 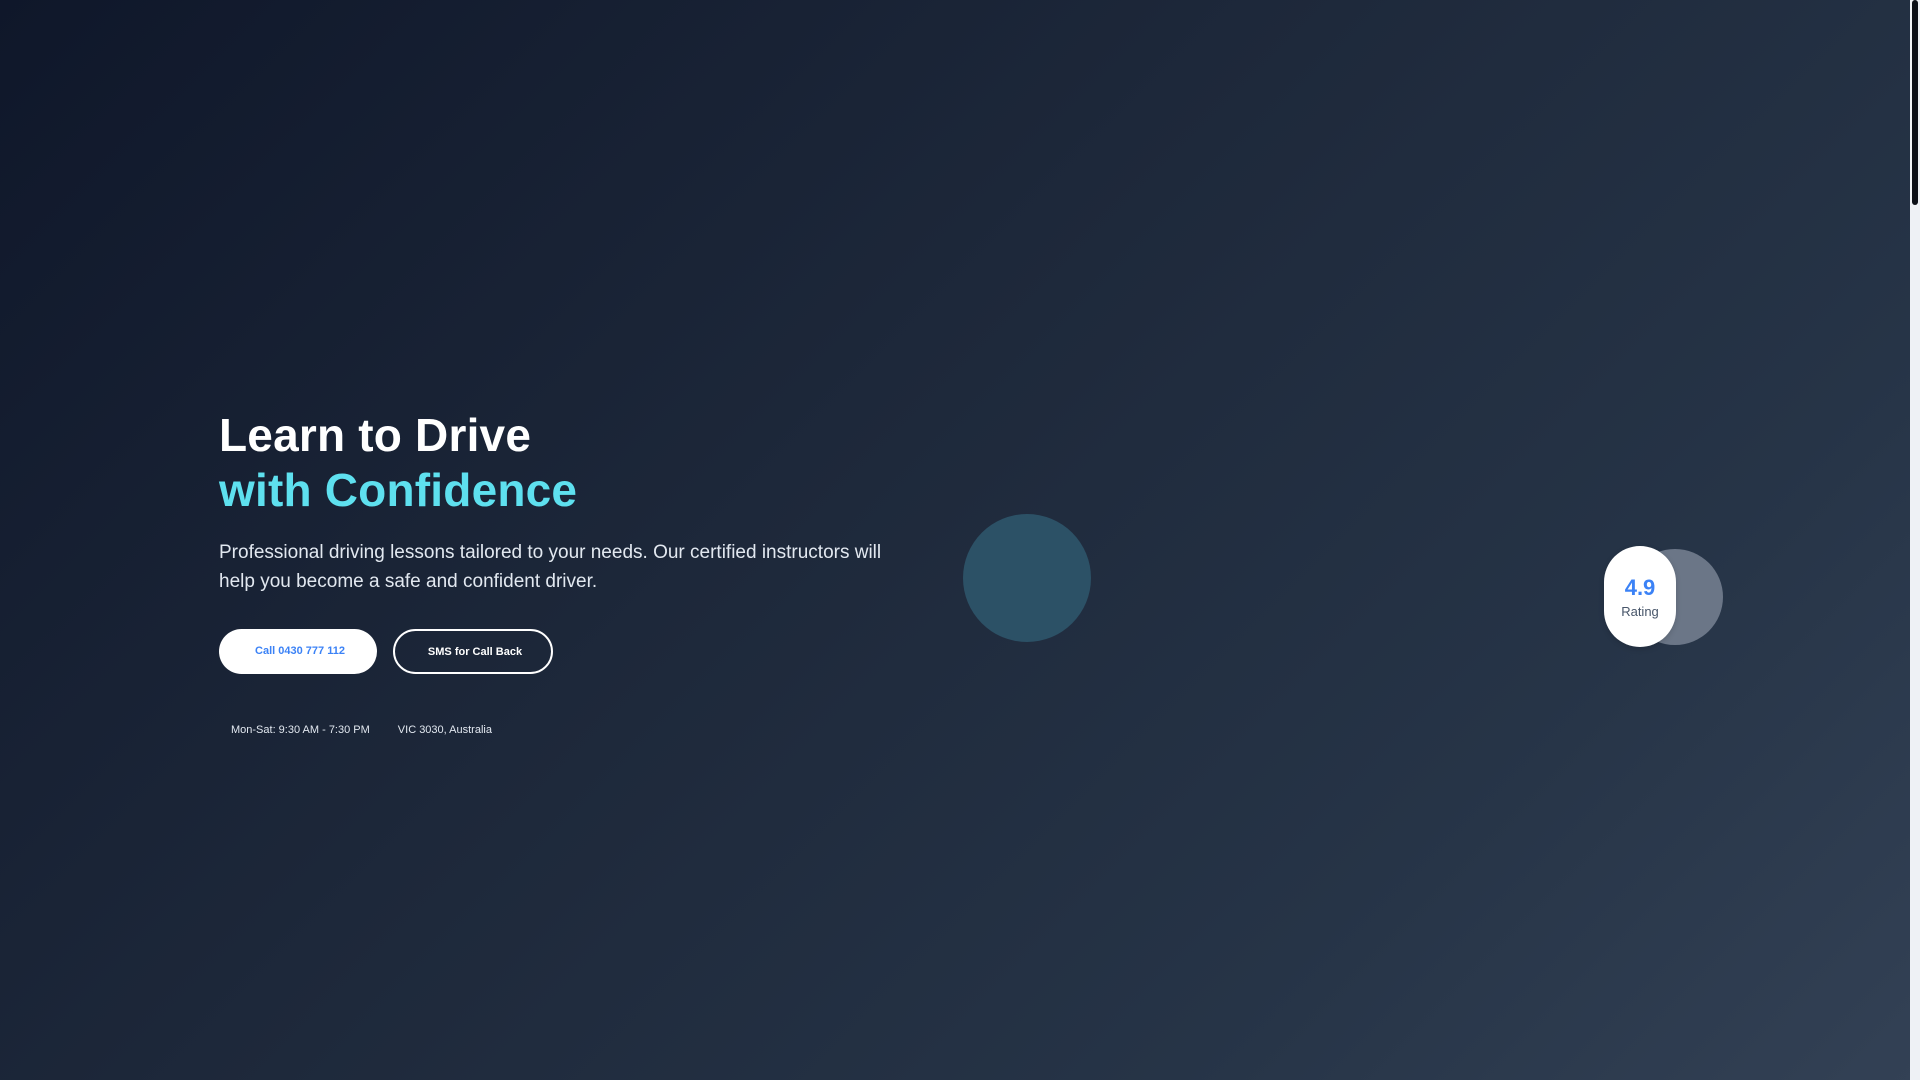 I want to click on rating-value: 4.9, so click(x=1640, y=587).